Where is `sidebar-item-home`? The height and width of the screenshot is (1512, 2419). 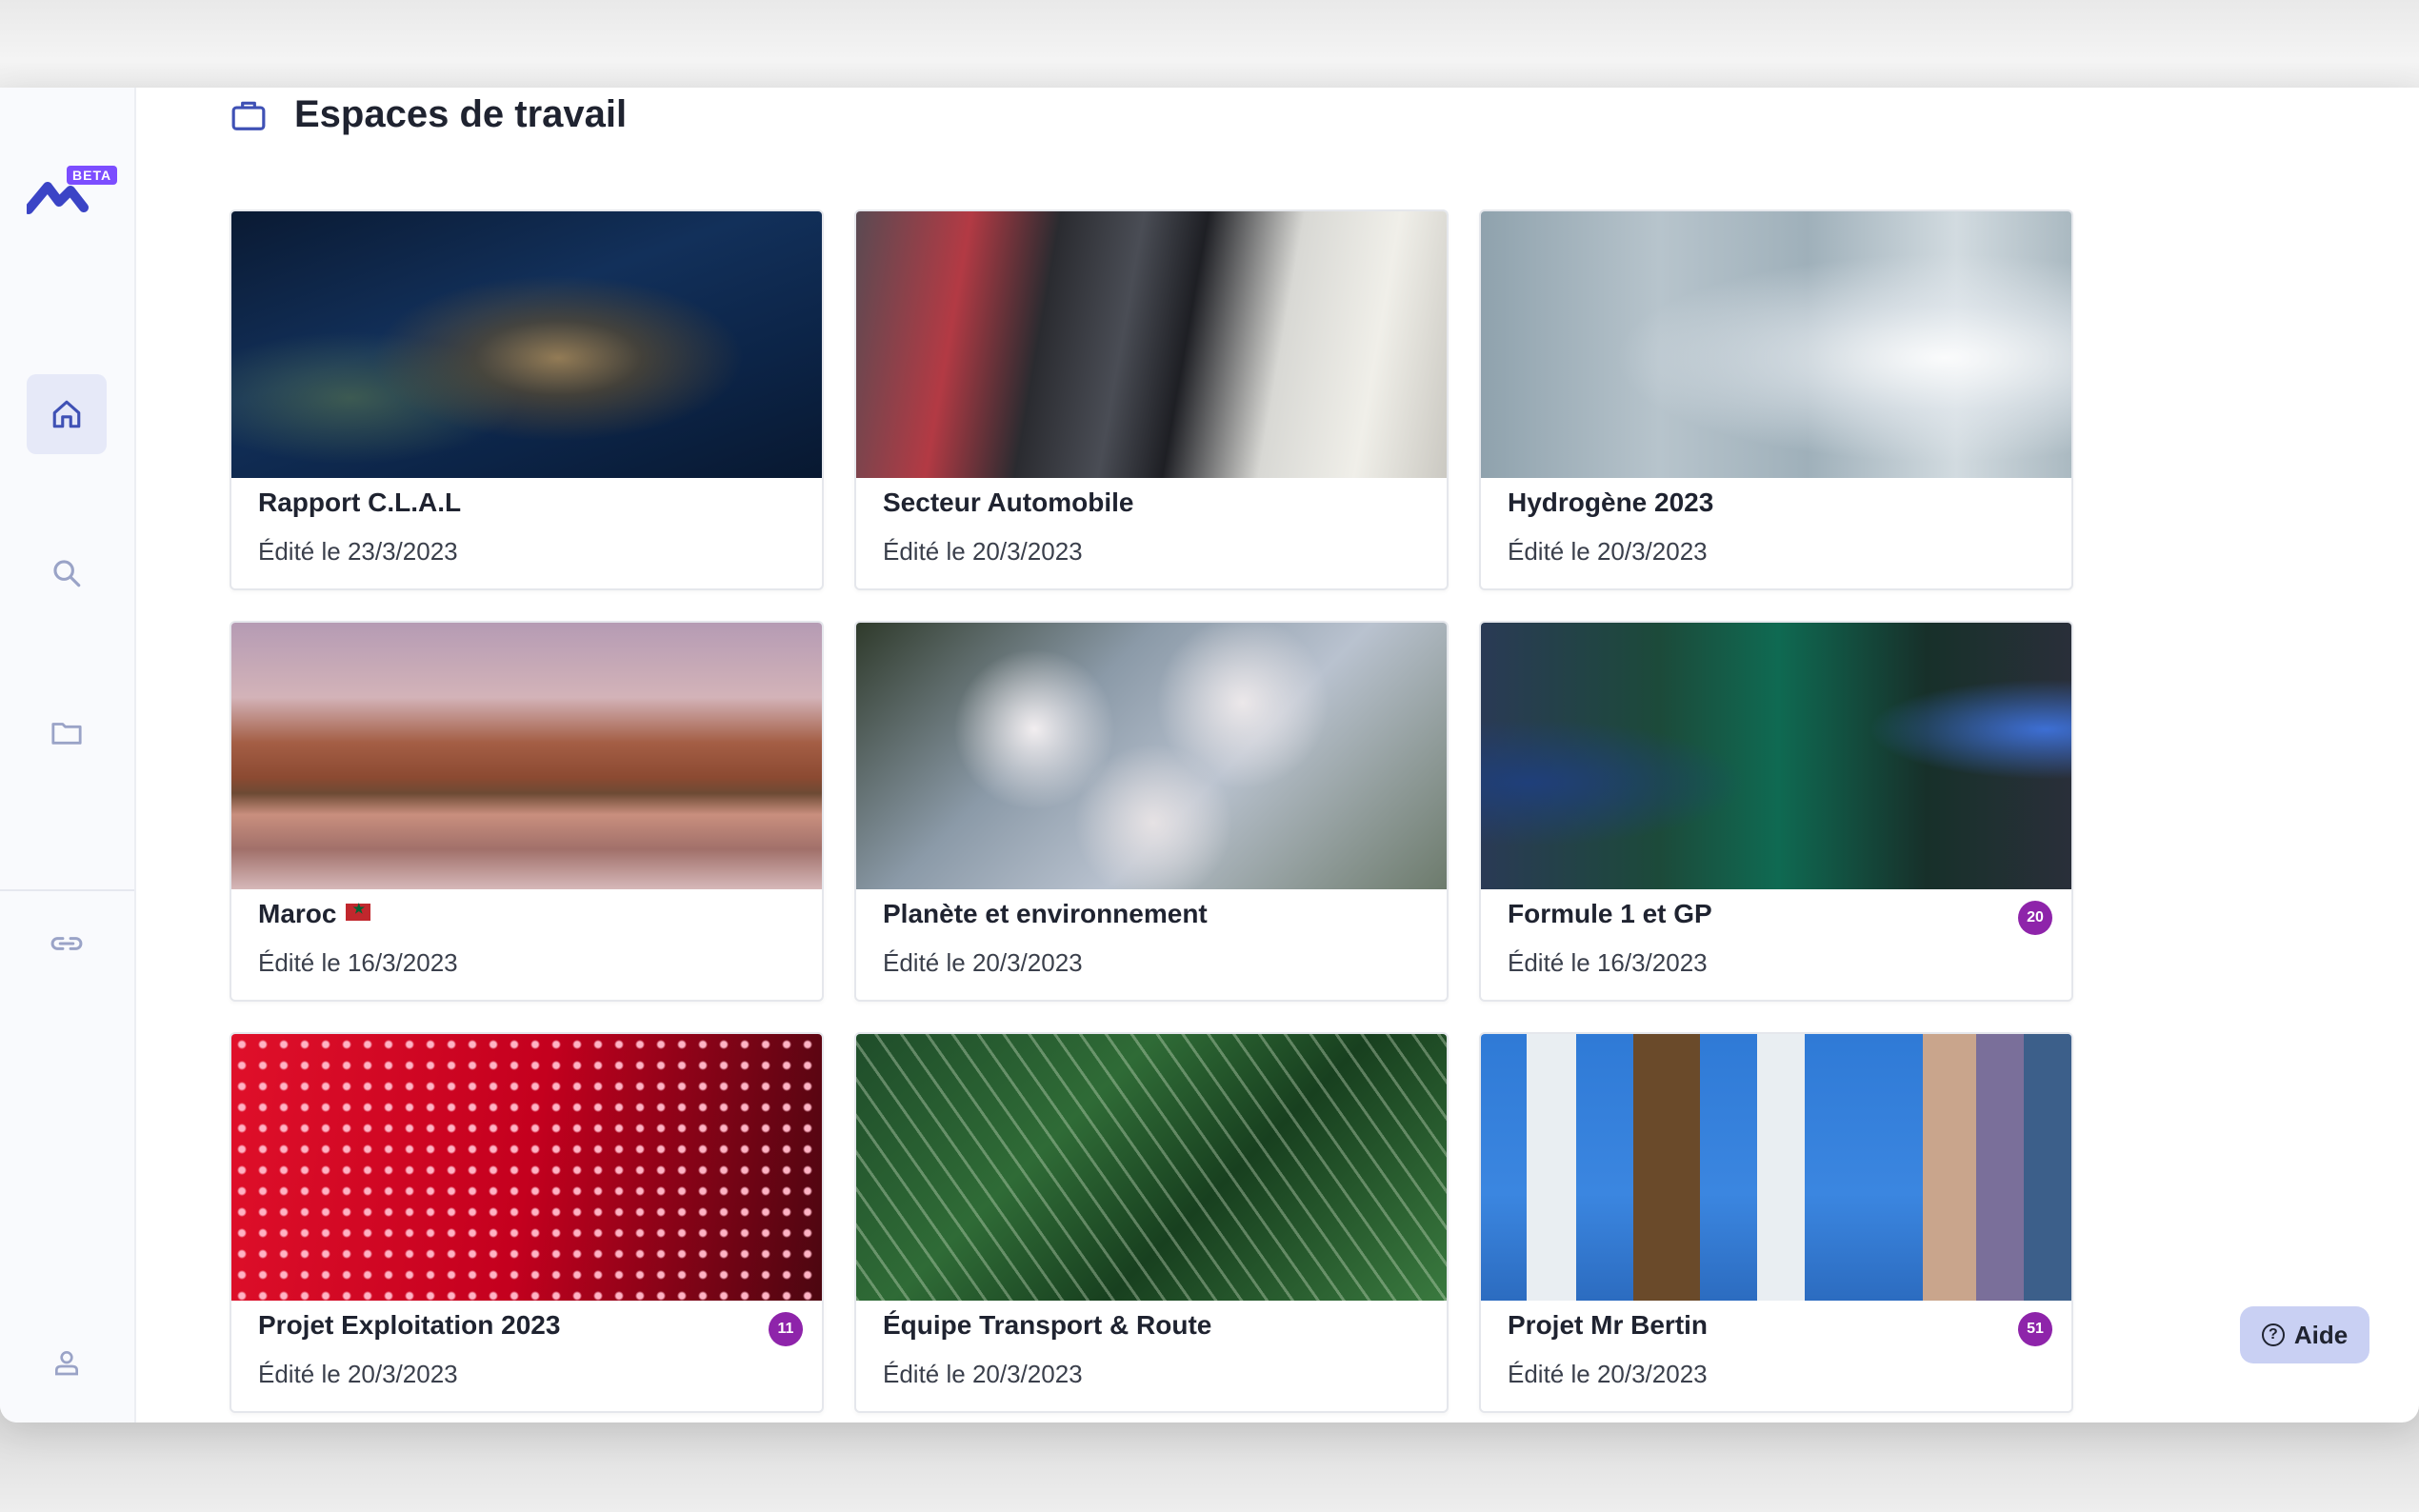
sidebar-item-home is located at coordinates (67, 414).